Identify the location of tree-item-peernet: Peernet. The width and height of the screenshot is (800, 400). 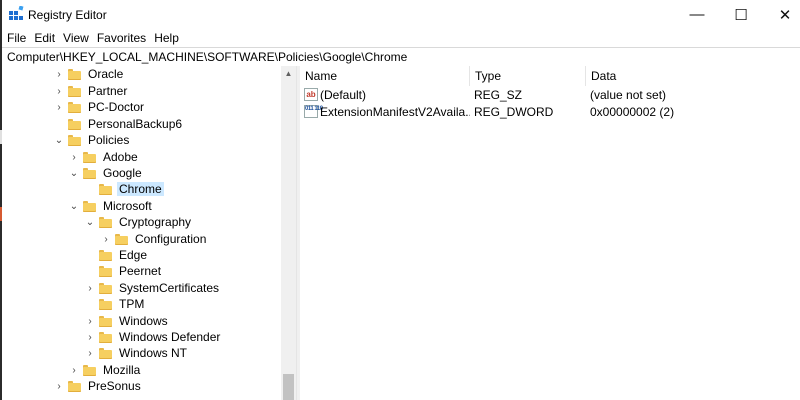
(124, 271).